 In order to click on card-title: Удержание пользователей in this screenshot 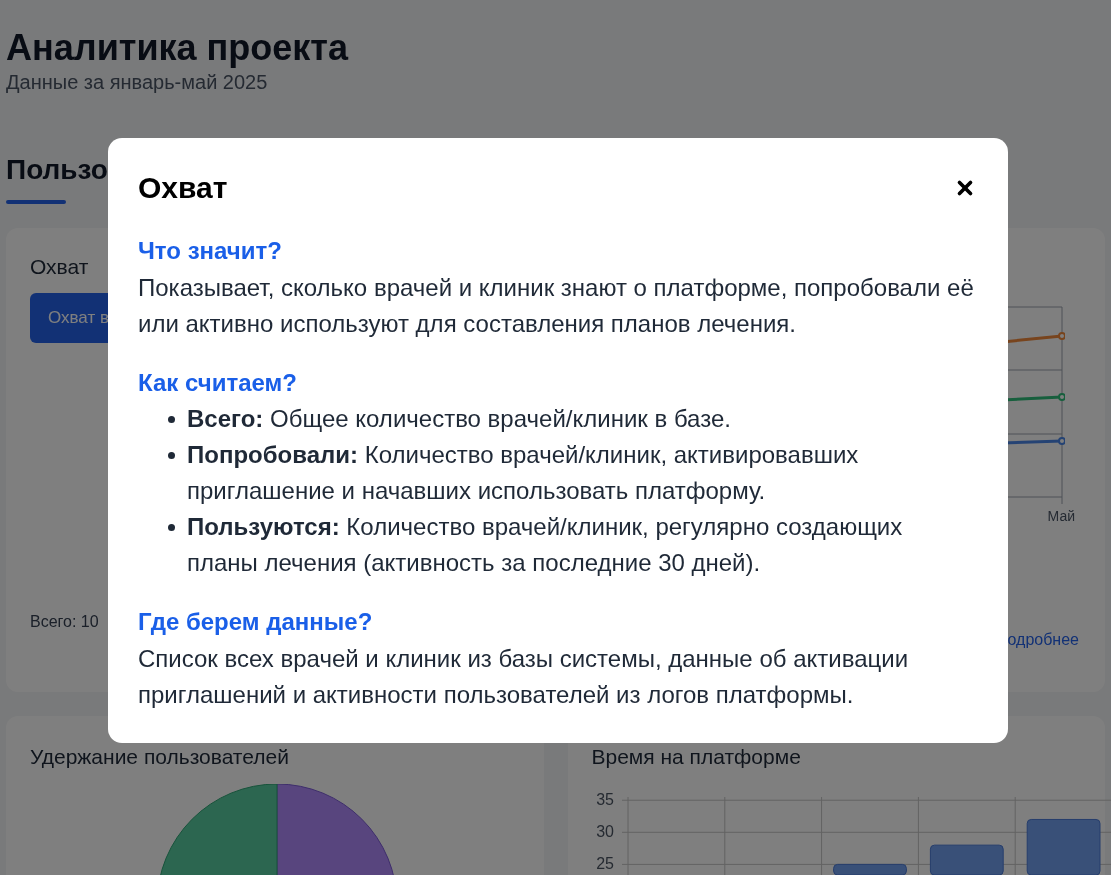, I will do `click(159, 757)`.